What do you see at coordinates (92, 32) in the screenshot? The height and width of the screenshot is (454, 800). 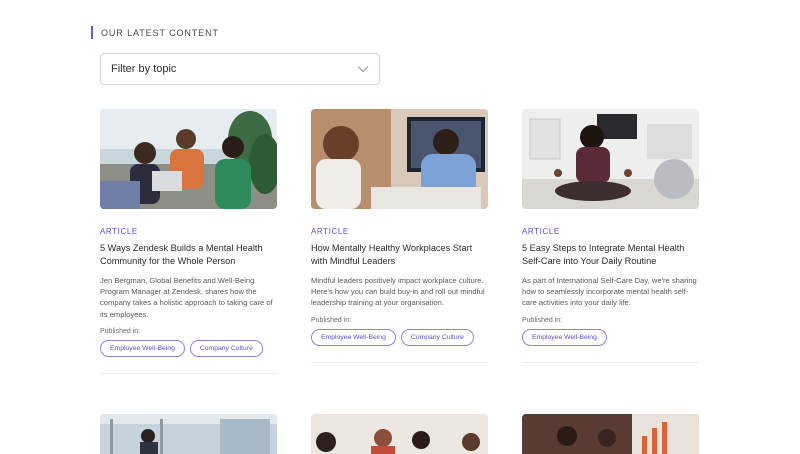 I see `accent-bar` at bounding box center [92, 32].